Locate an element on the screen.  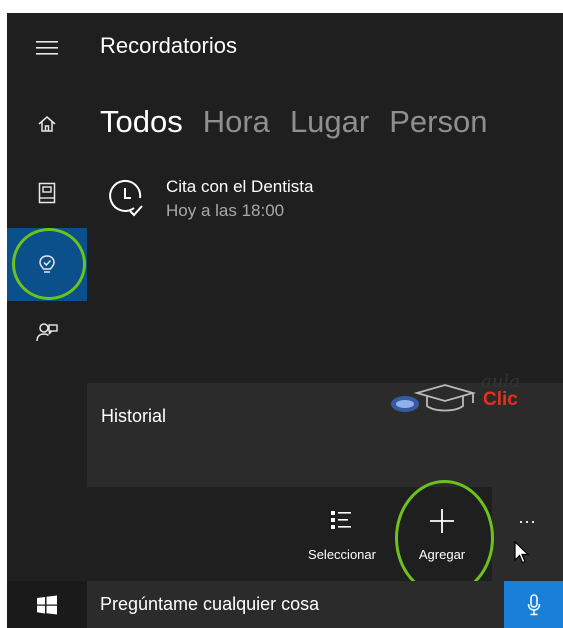
add-button: Agregar is located at coordinates (442, 534).